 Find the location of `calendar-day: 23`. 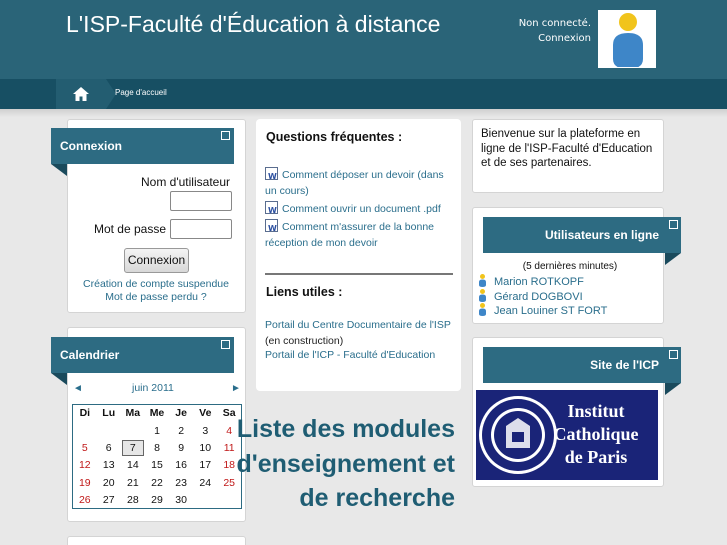

calendar-day: 23 is located at coordinates (181, 482).